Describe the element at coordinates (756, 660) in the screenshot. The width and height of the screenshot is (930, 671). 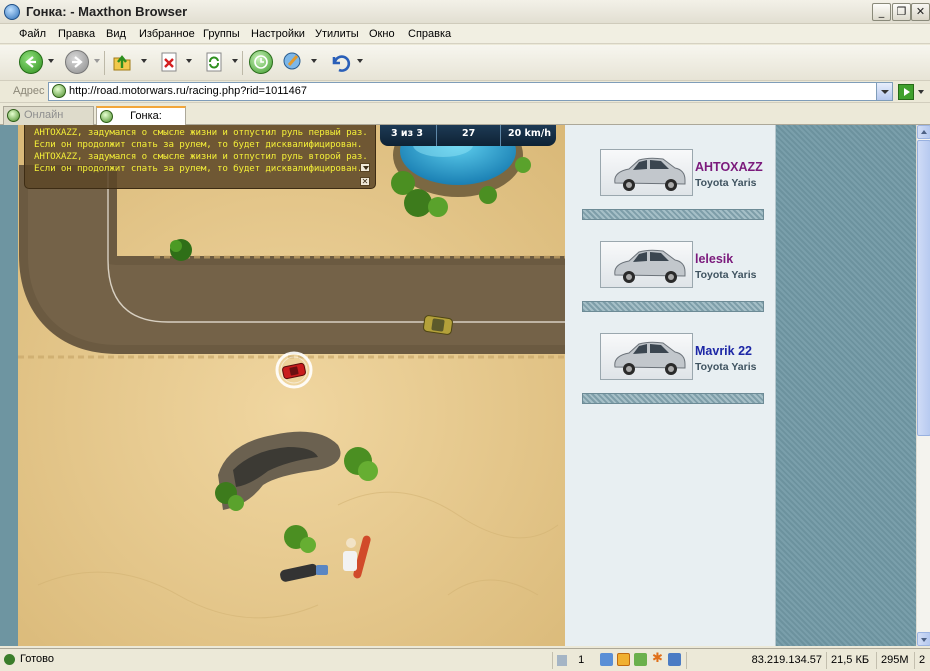
I see `server-ip: 83.219.134.57` at that location.